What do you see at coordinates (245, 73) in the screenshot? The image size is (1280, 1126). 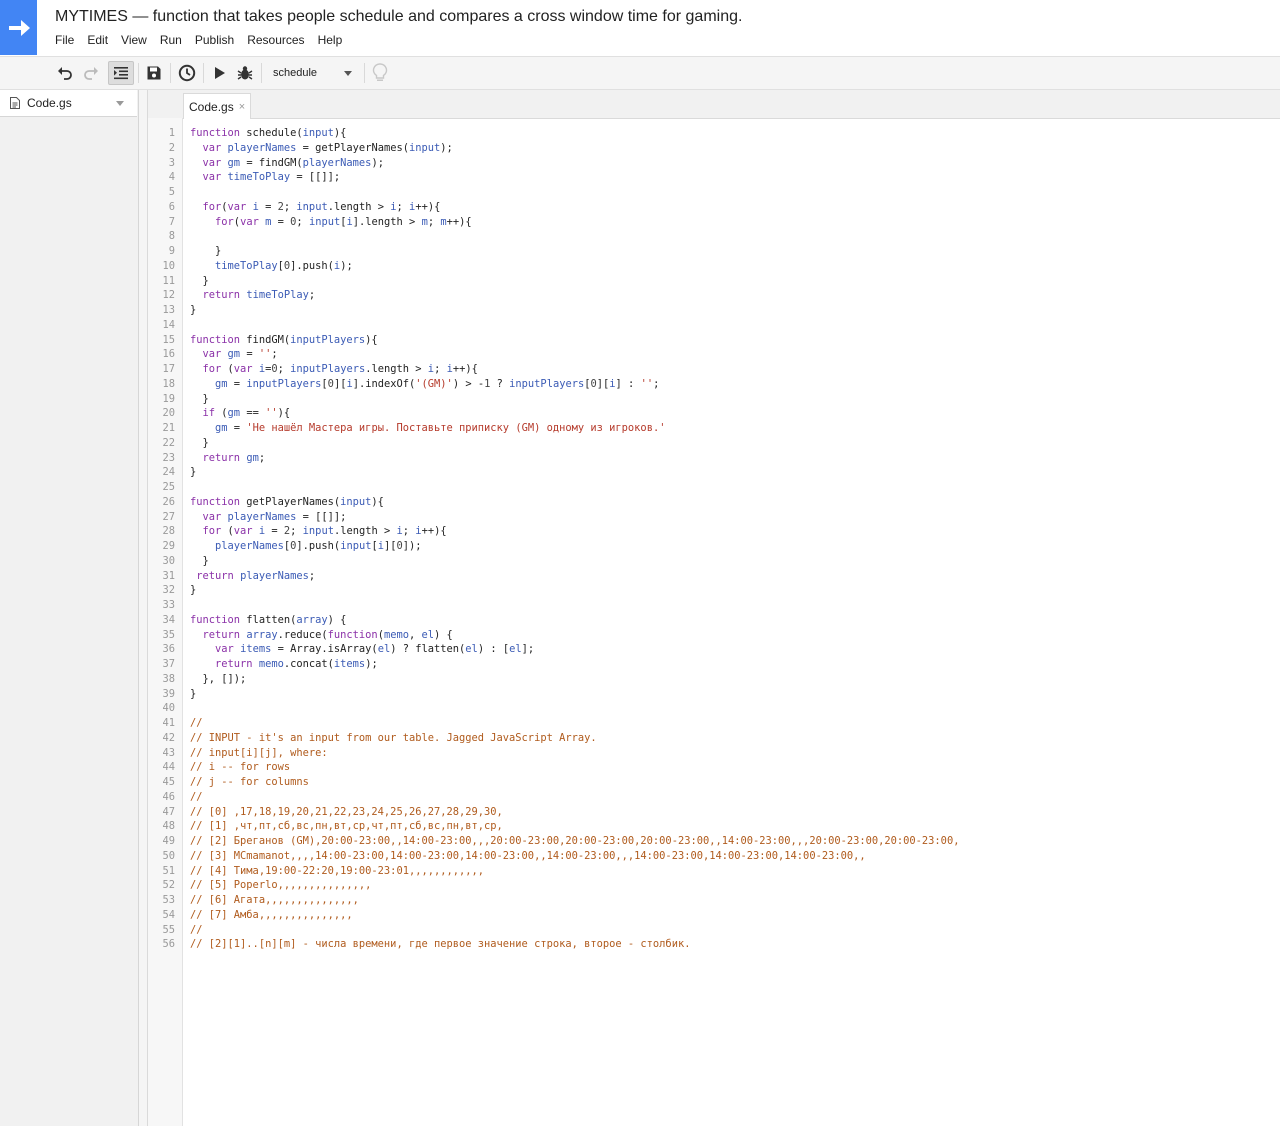 I see `debug-button` at bounding box center [245, 73].